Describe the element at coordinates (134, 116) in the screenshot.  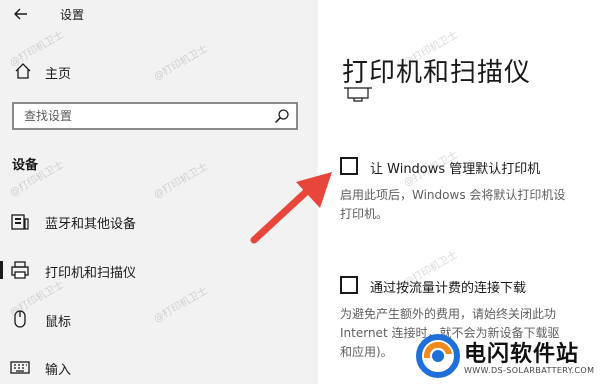
I see `search-input` at that location.